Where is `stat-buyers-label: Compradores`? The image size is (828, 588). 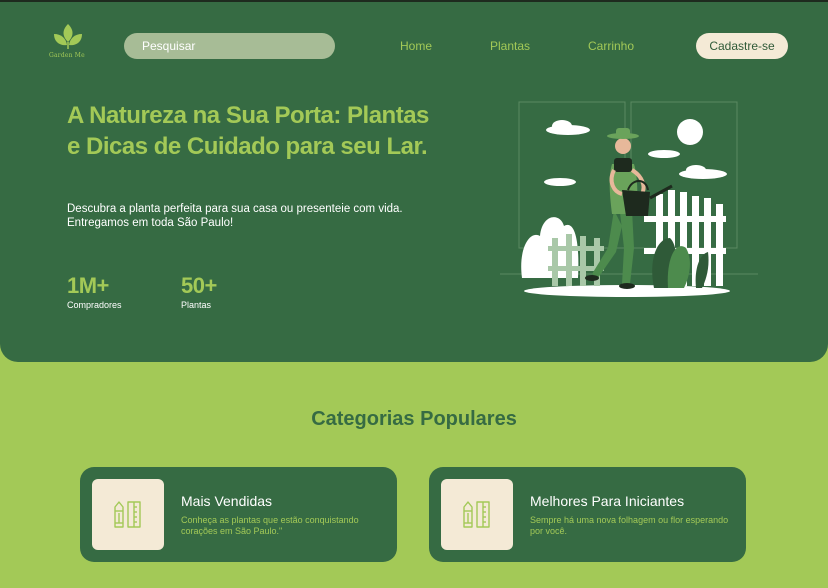 stat-buyers-label: Compradores is located at coordinates (94, 305).